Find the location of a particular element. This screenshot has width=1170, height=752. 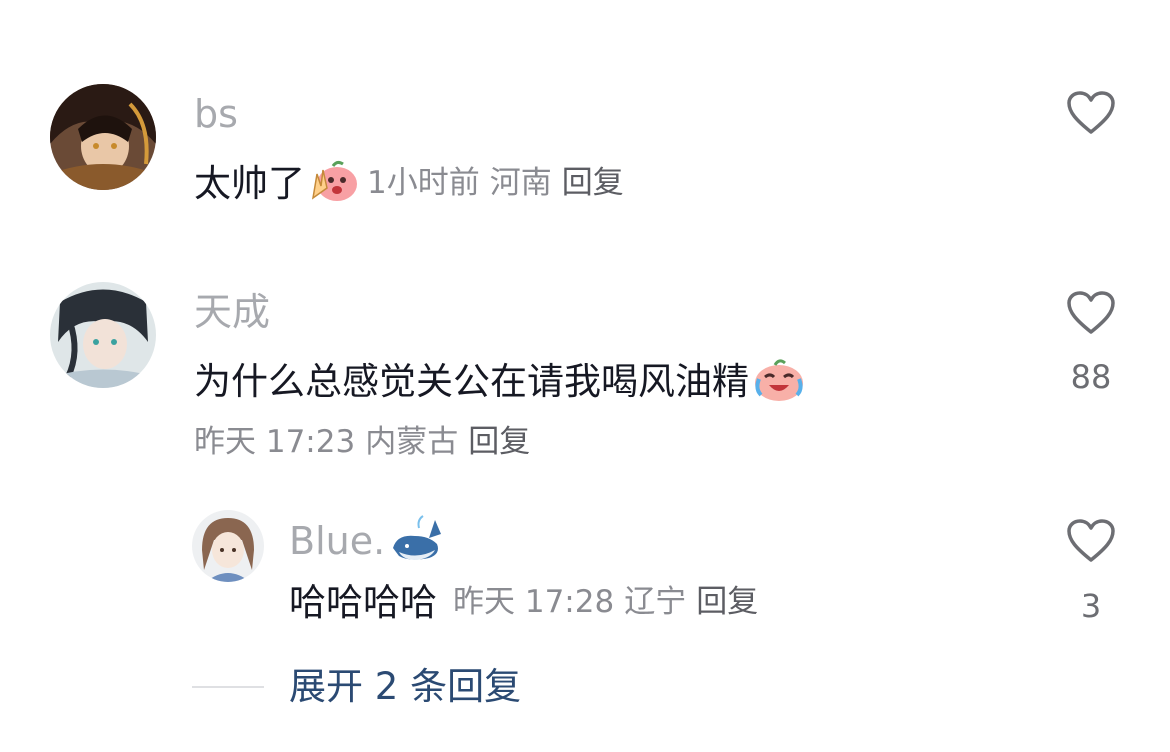

reply-body: 哈哈哈哈 昨天 17:28 辽宁 回复 is located at coordinates (528, 602).